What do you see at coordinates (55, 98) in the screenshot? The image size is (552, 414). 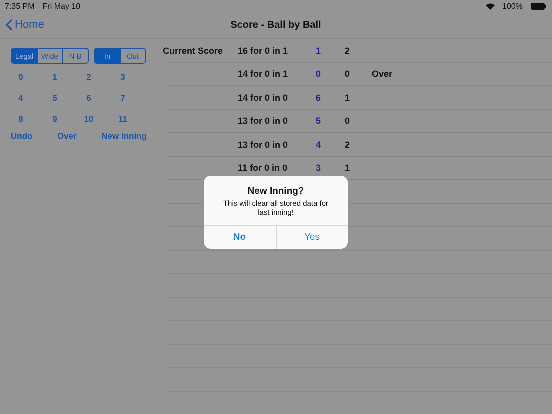 I see `run-key: 5` at bounding box center [55, 98].